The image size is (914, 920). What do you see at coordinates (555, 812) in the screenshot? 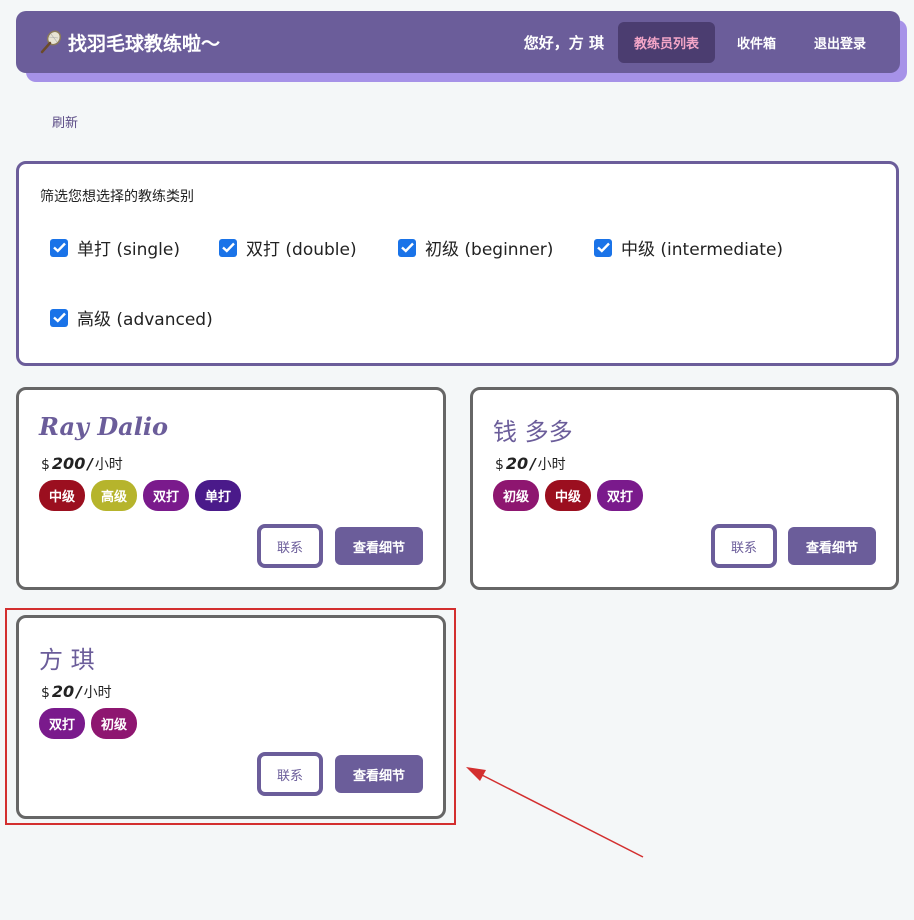
I see `annotation-arrow-icon` at bounding box center [555, 812].